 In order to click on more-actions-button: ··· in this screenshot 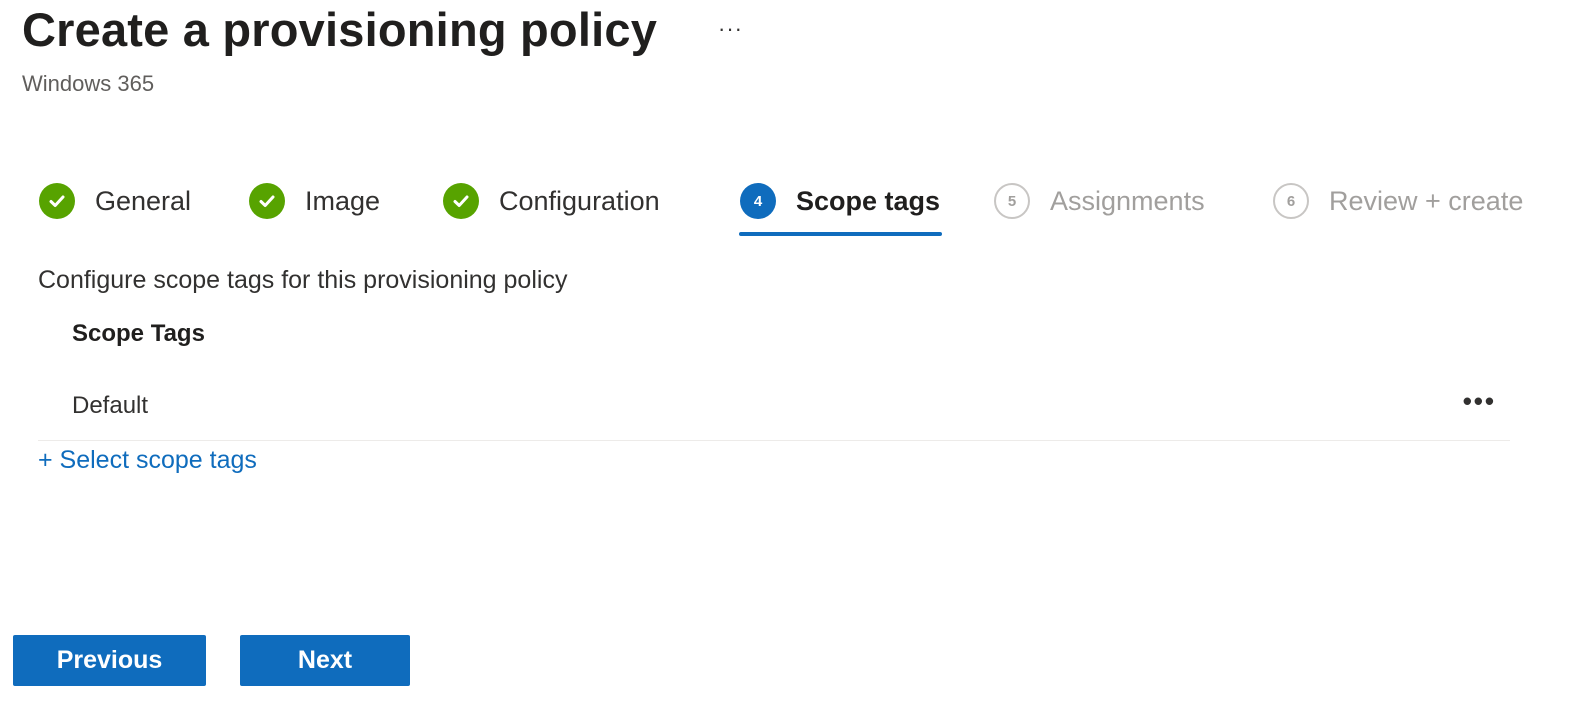, I will do `click(730, 29)`.